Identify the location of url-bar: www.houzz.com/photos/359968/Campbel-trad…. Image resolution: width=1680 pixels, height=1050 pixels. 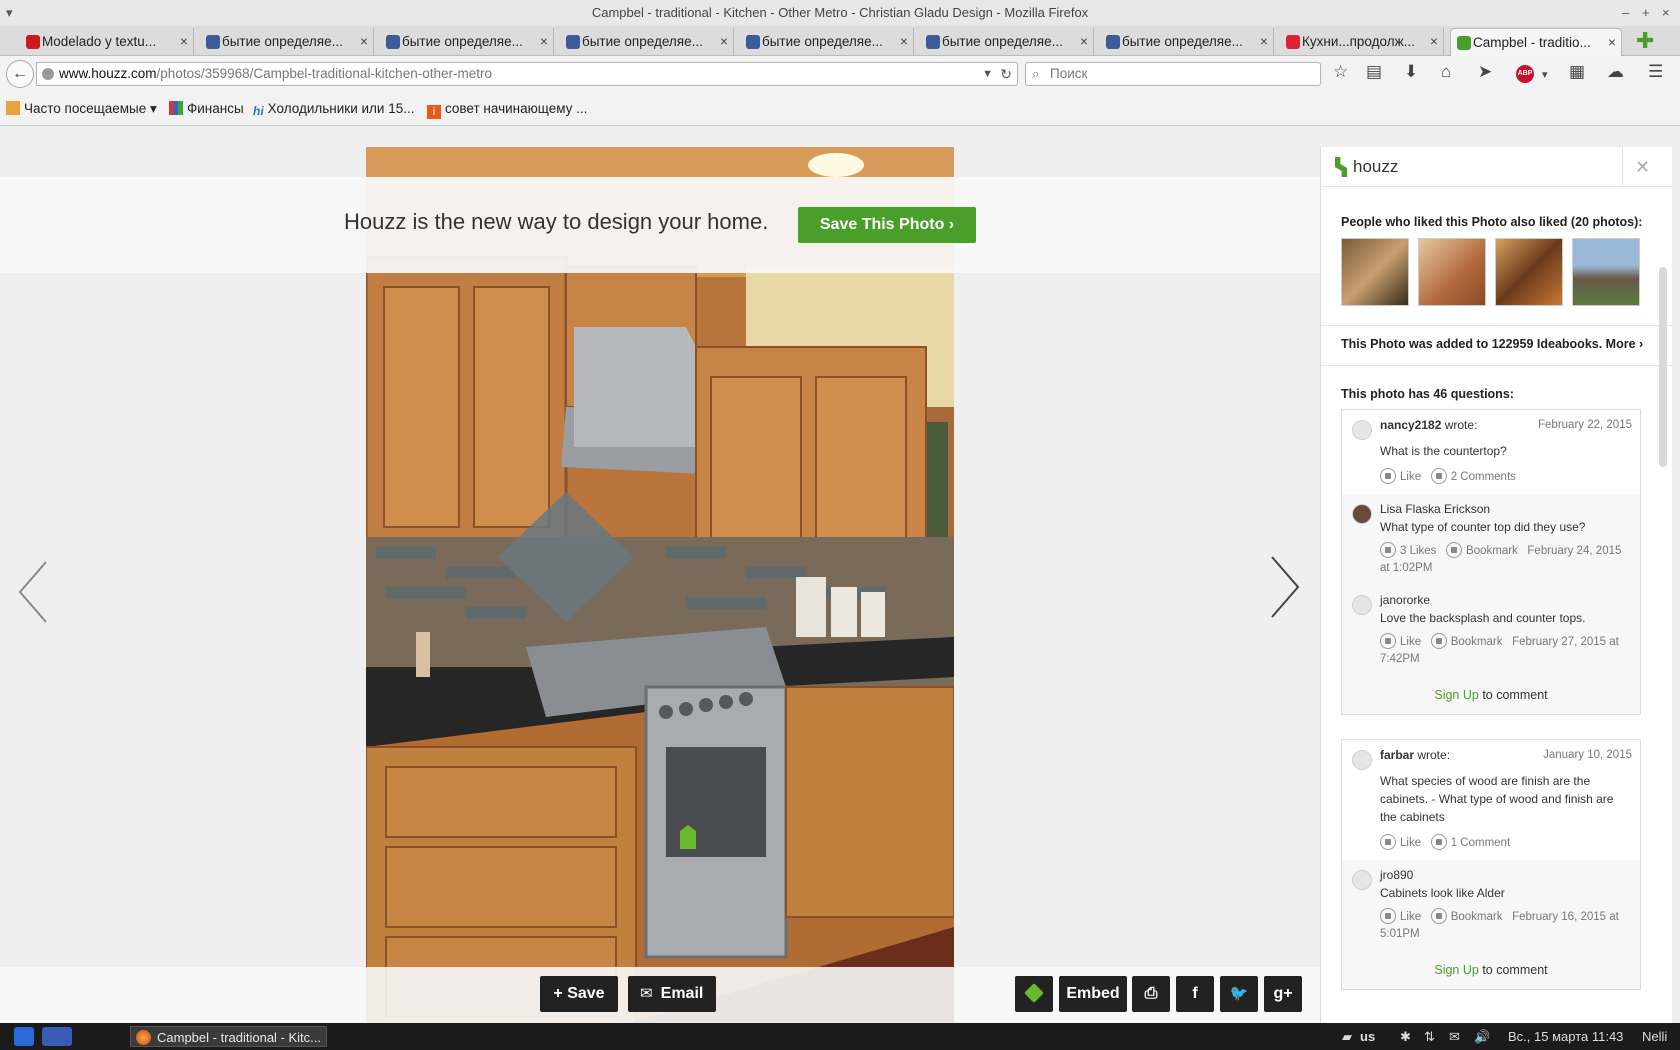
(527, 74).